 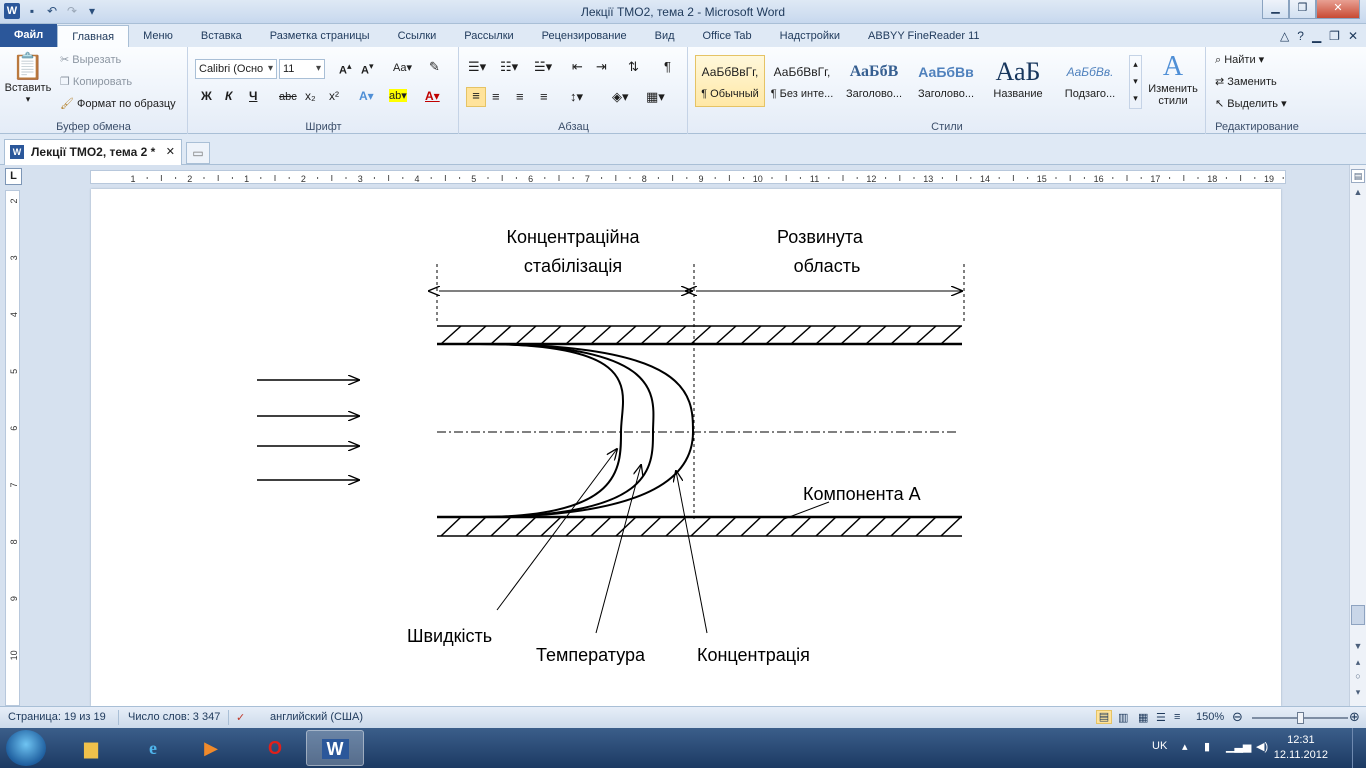 What do you see at coordinates (1123, 717) in the screenshot?
I see `reading-view-icon: ▥` at bounding box center [1123, 717].